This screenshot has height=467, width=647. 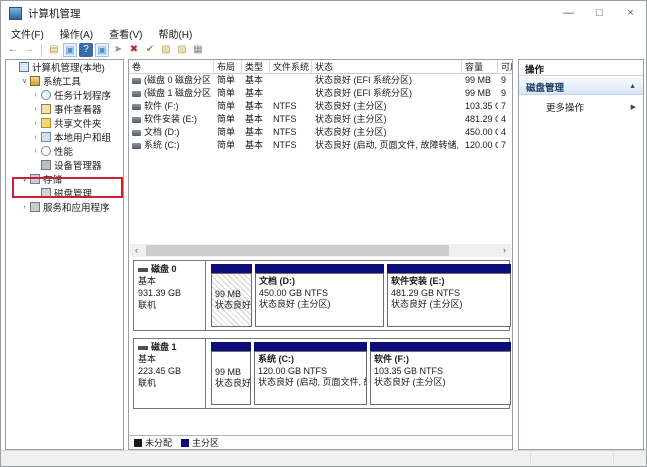 What do you see at coordinates (125, 33) in the screenshot?
I see `menu-item-view: 查看(V)` at bounding box center [125, 33].